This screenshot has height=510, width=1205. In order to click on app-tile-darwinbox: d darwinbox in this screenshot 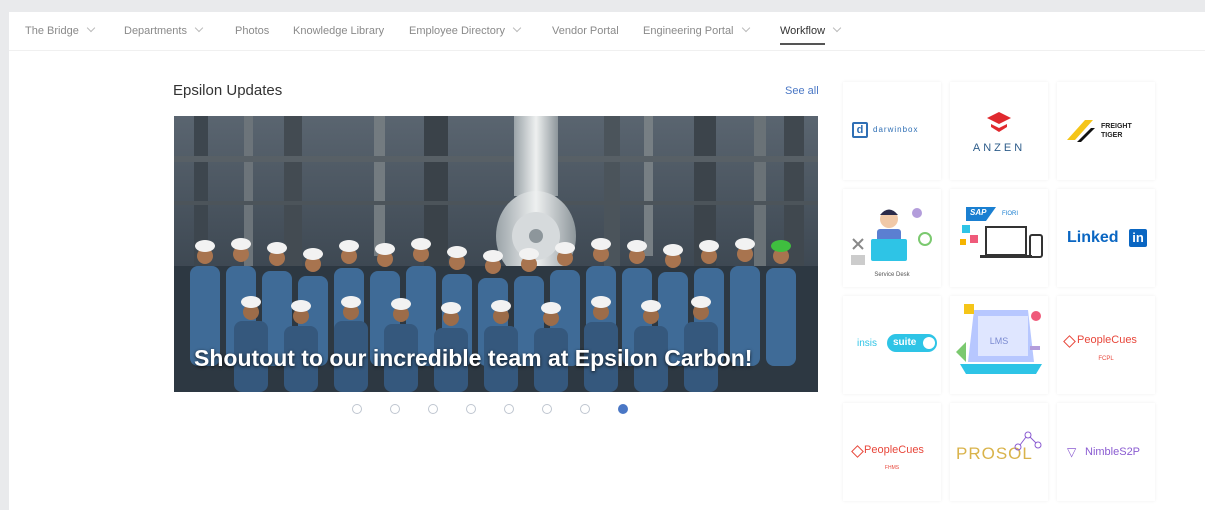, I will do `click(892, 131)`.